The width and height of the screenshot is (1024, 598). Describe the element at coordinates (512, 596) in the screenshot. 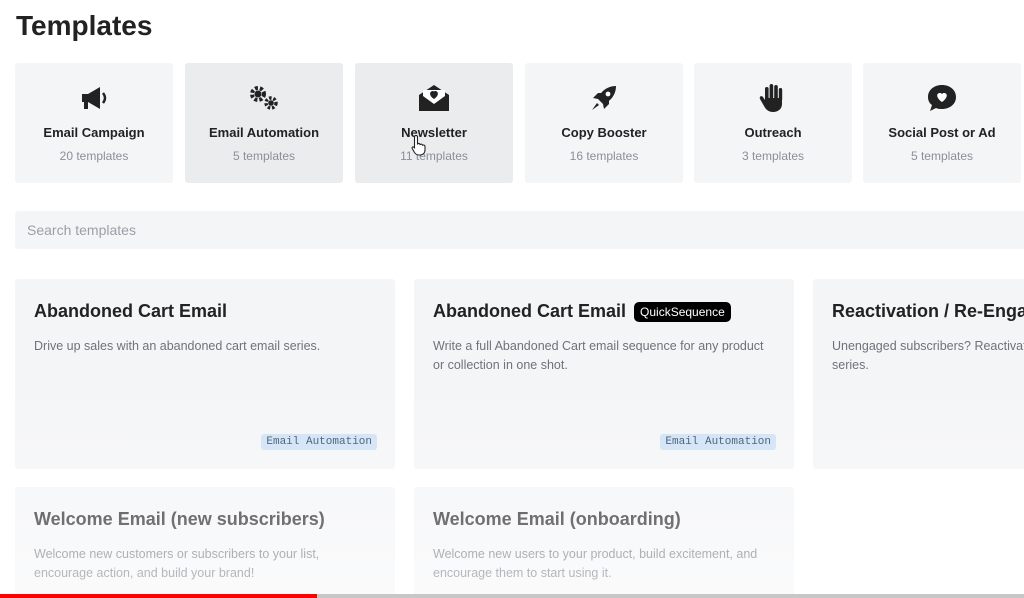

I see `video-progress-bar` at that location.